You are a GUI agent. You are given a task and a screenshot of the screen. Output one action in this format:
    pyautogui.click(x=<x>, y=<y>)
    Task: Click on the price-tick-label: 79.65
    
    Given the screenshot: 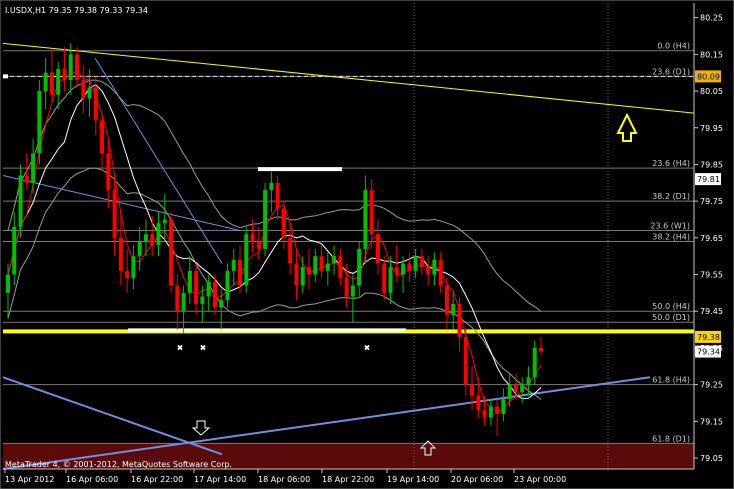 What is the action you would take?
    pyautogui.click(x=711, y=238)
    